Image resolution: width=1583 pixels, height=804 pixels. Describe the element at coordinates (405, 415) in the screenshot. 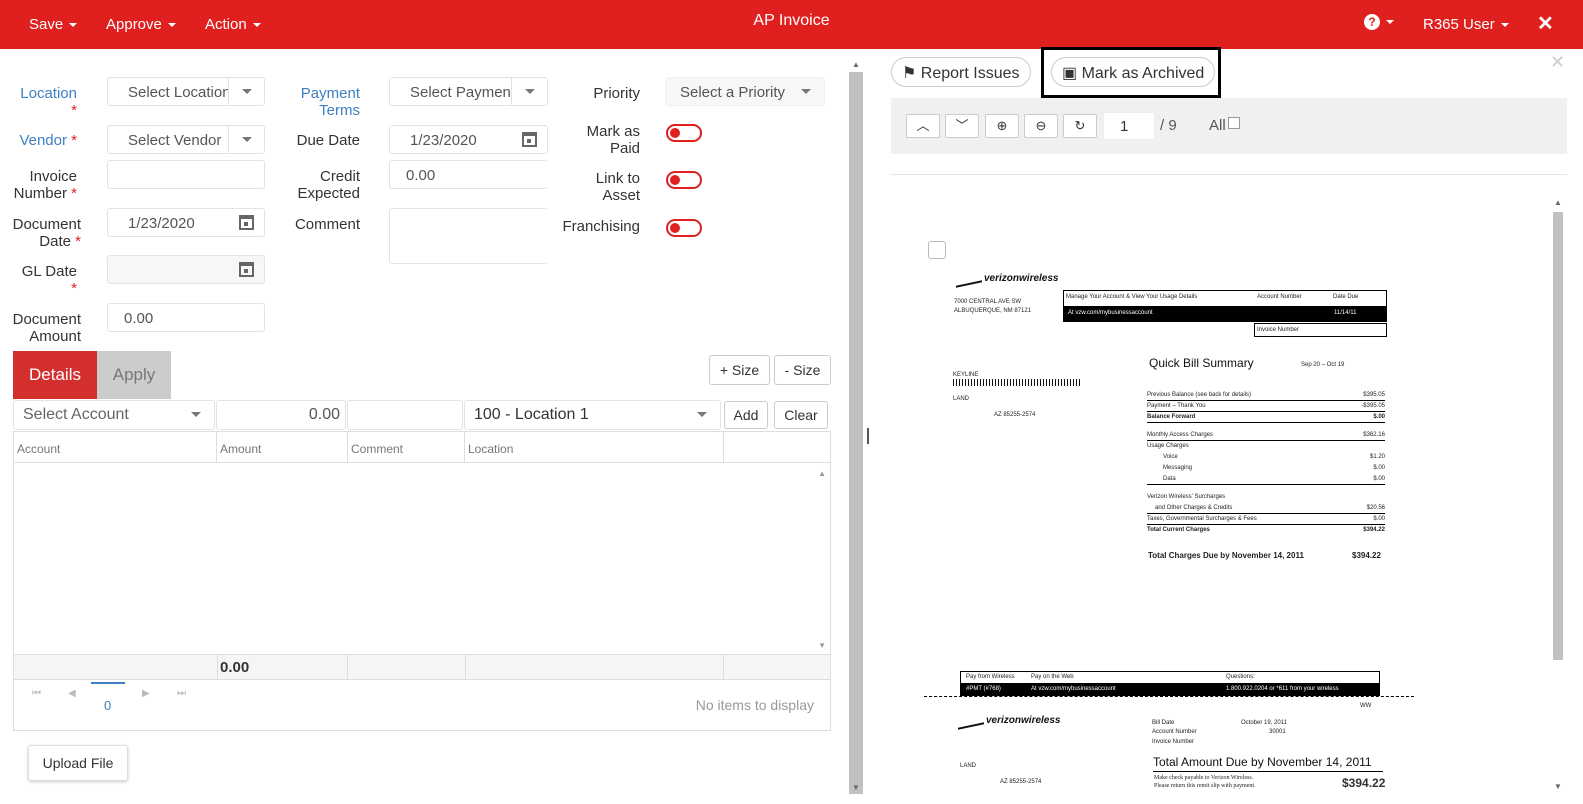

I see `comment-input` at that location.